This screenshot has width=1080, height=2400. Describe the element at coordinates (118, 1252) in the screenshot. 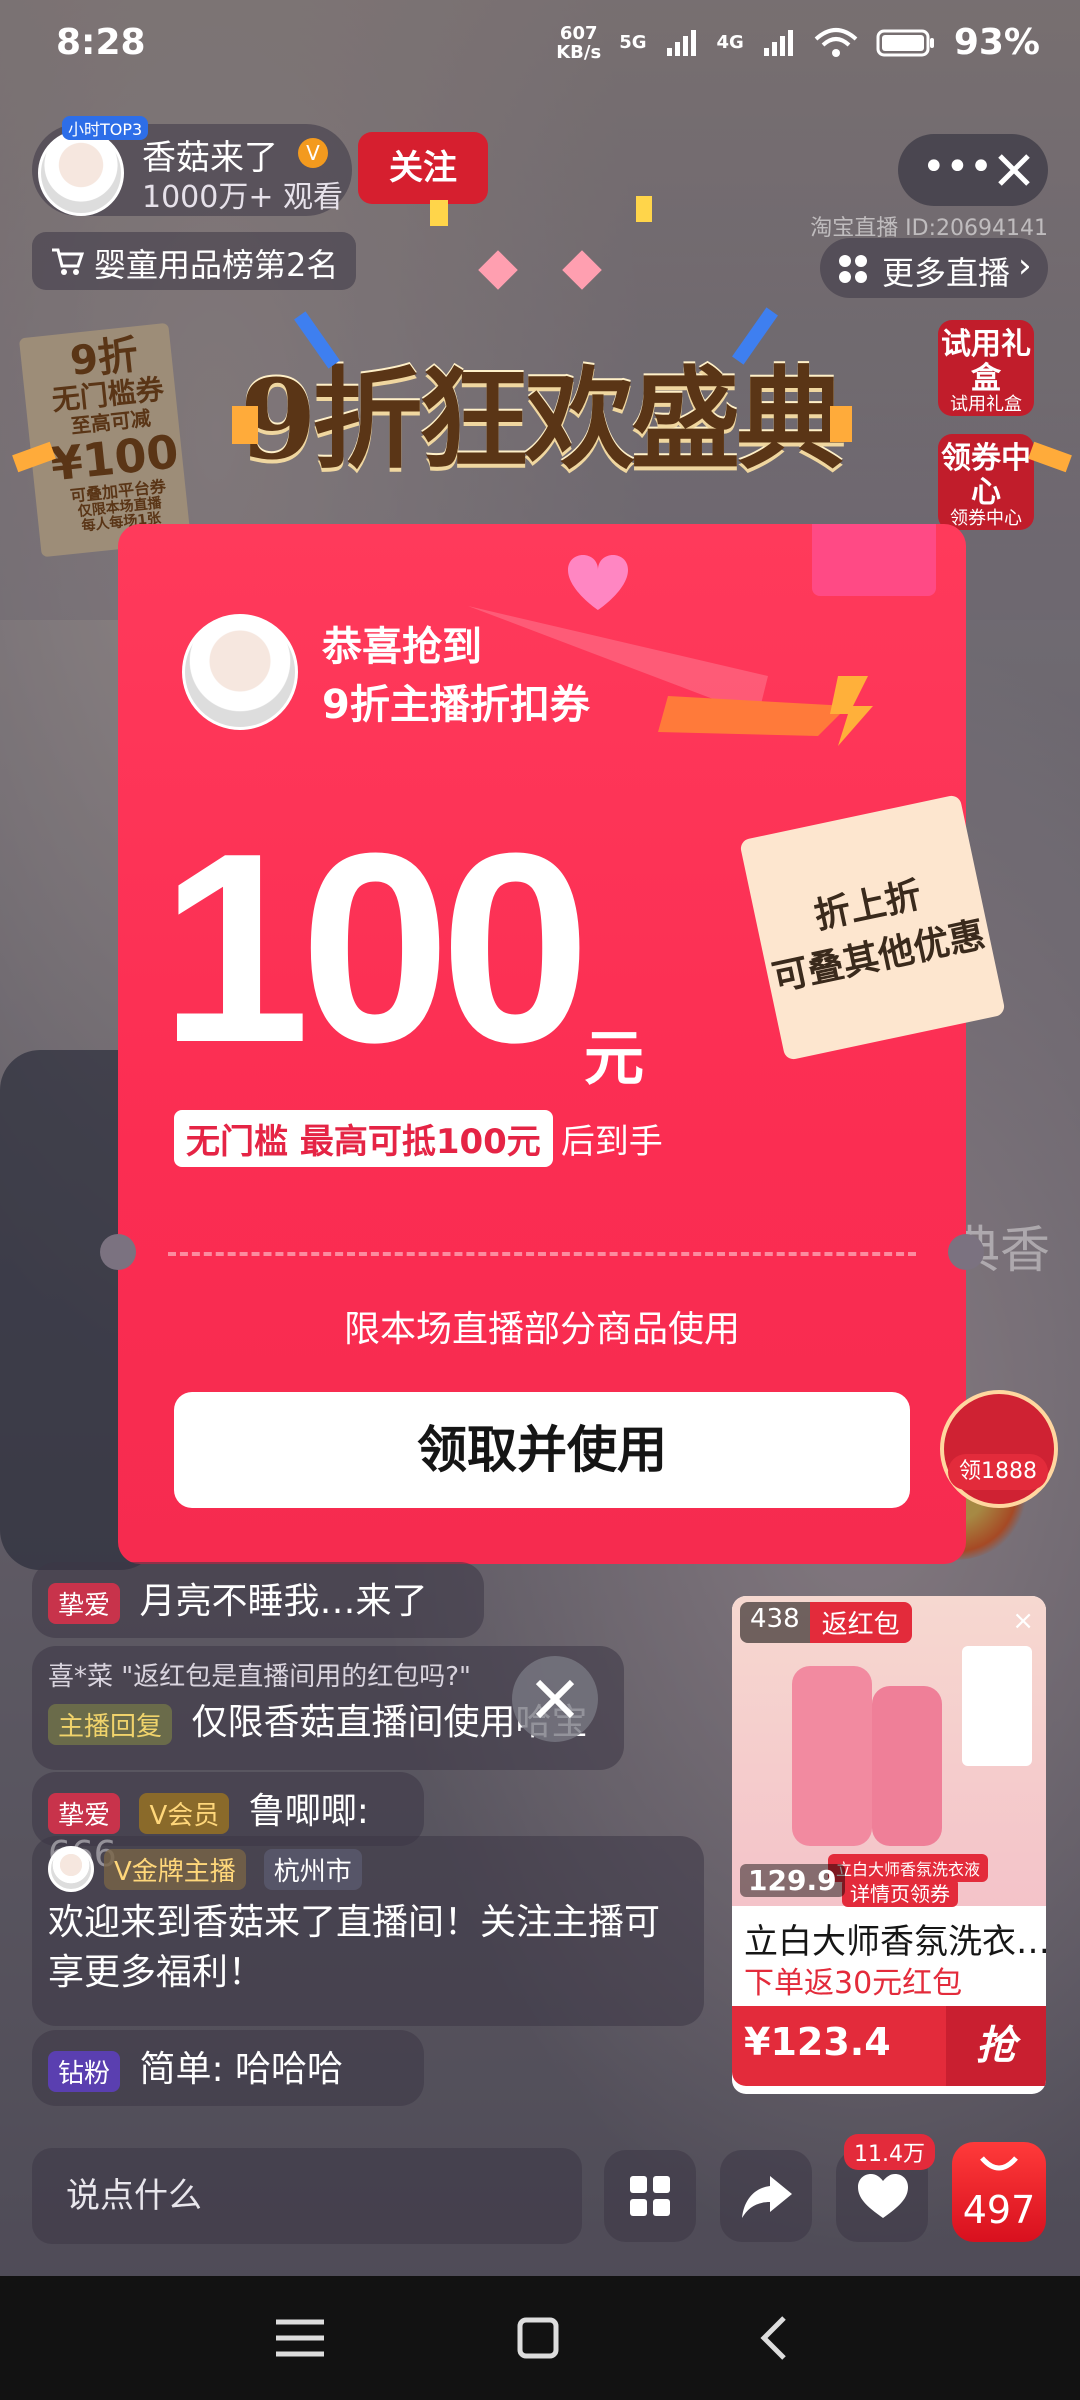

I see `left-notch` at that location.